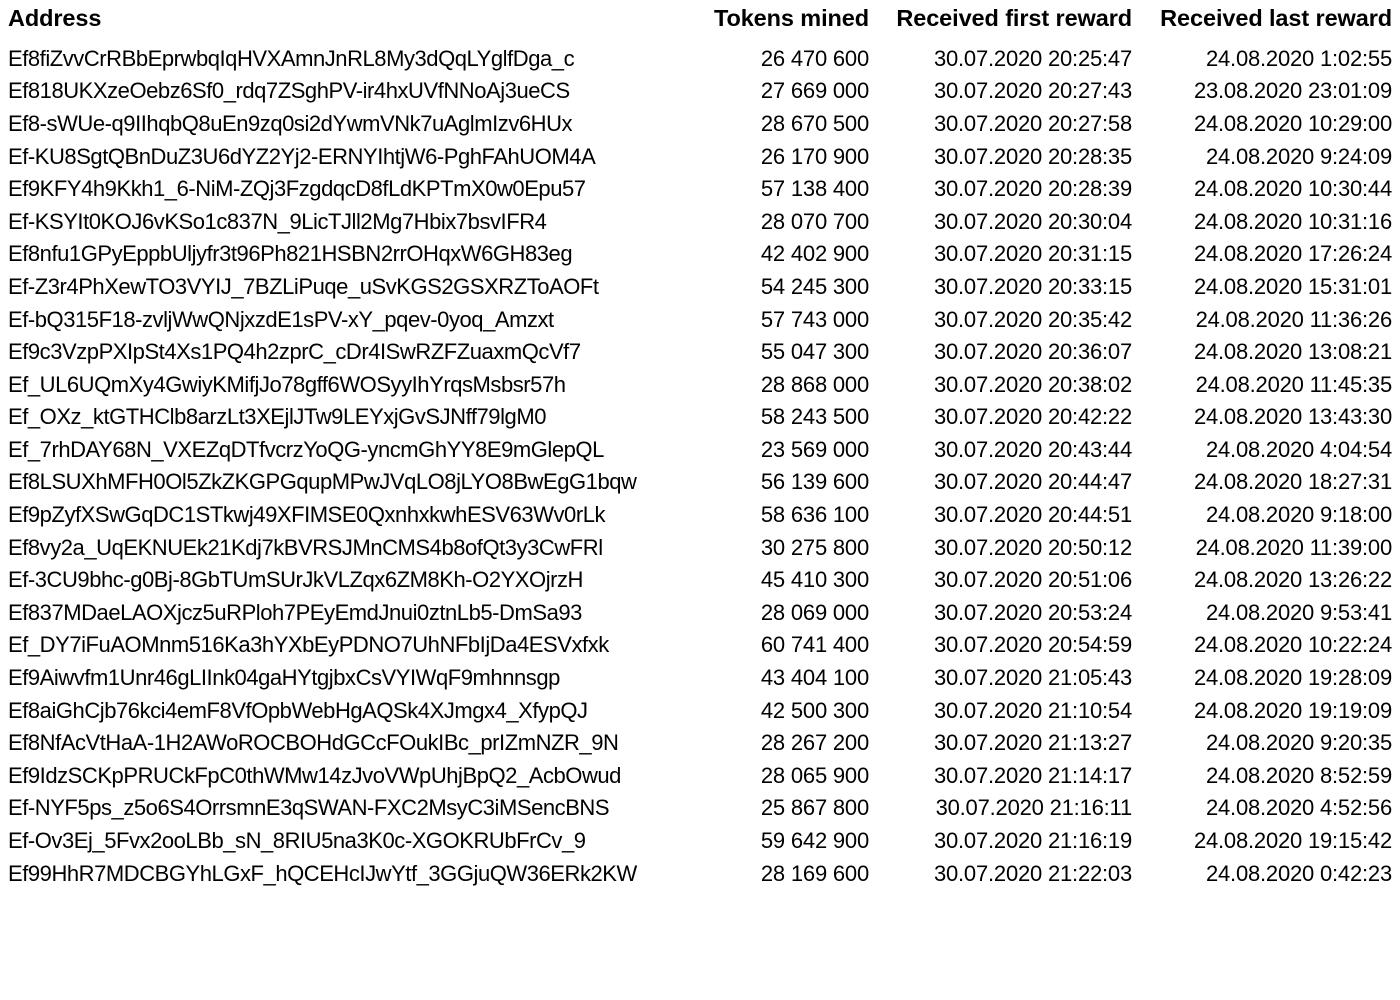 This screenshot has width=1400, height=1000. What do you see at coordinates (1032, 775) in the screenshot?
I see `cell-received-first-reward: 30.07.2020 21:14:17` at bounding box center [1032, 775].